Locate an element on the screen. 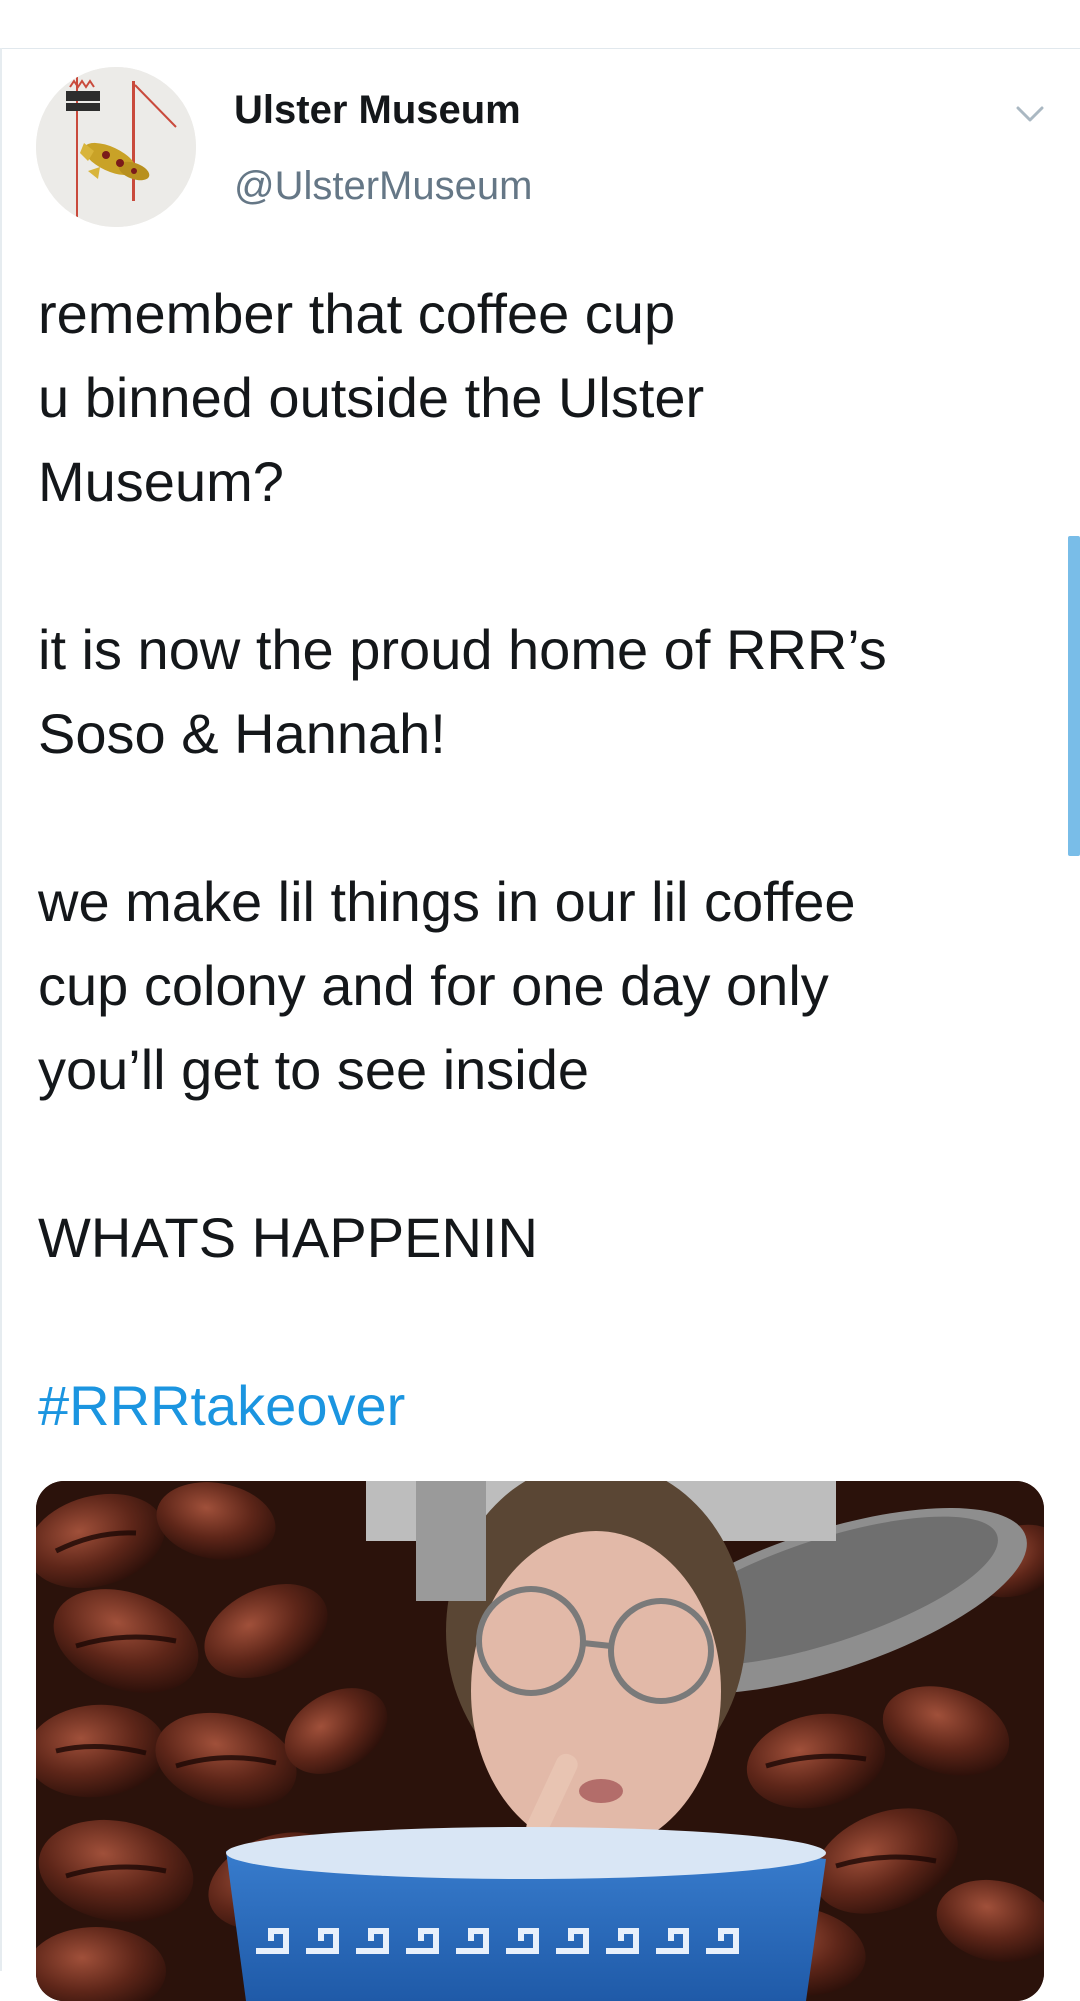 The image size is (1080, 2001). tweet-line: WHATS HAPPENIN is located at coordinates (288, 1237).